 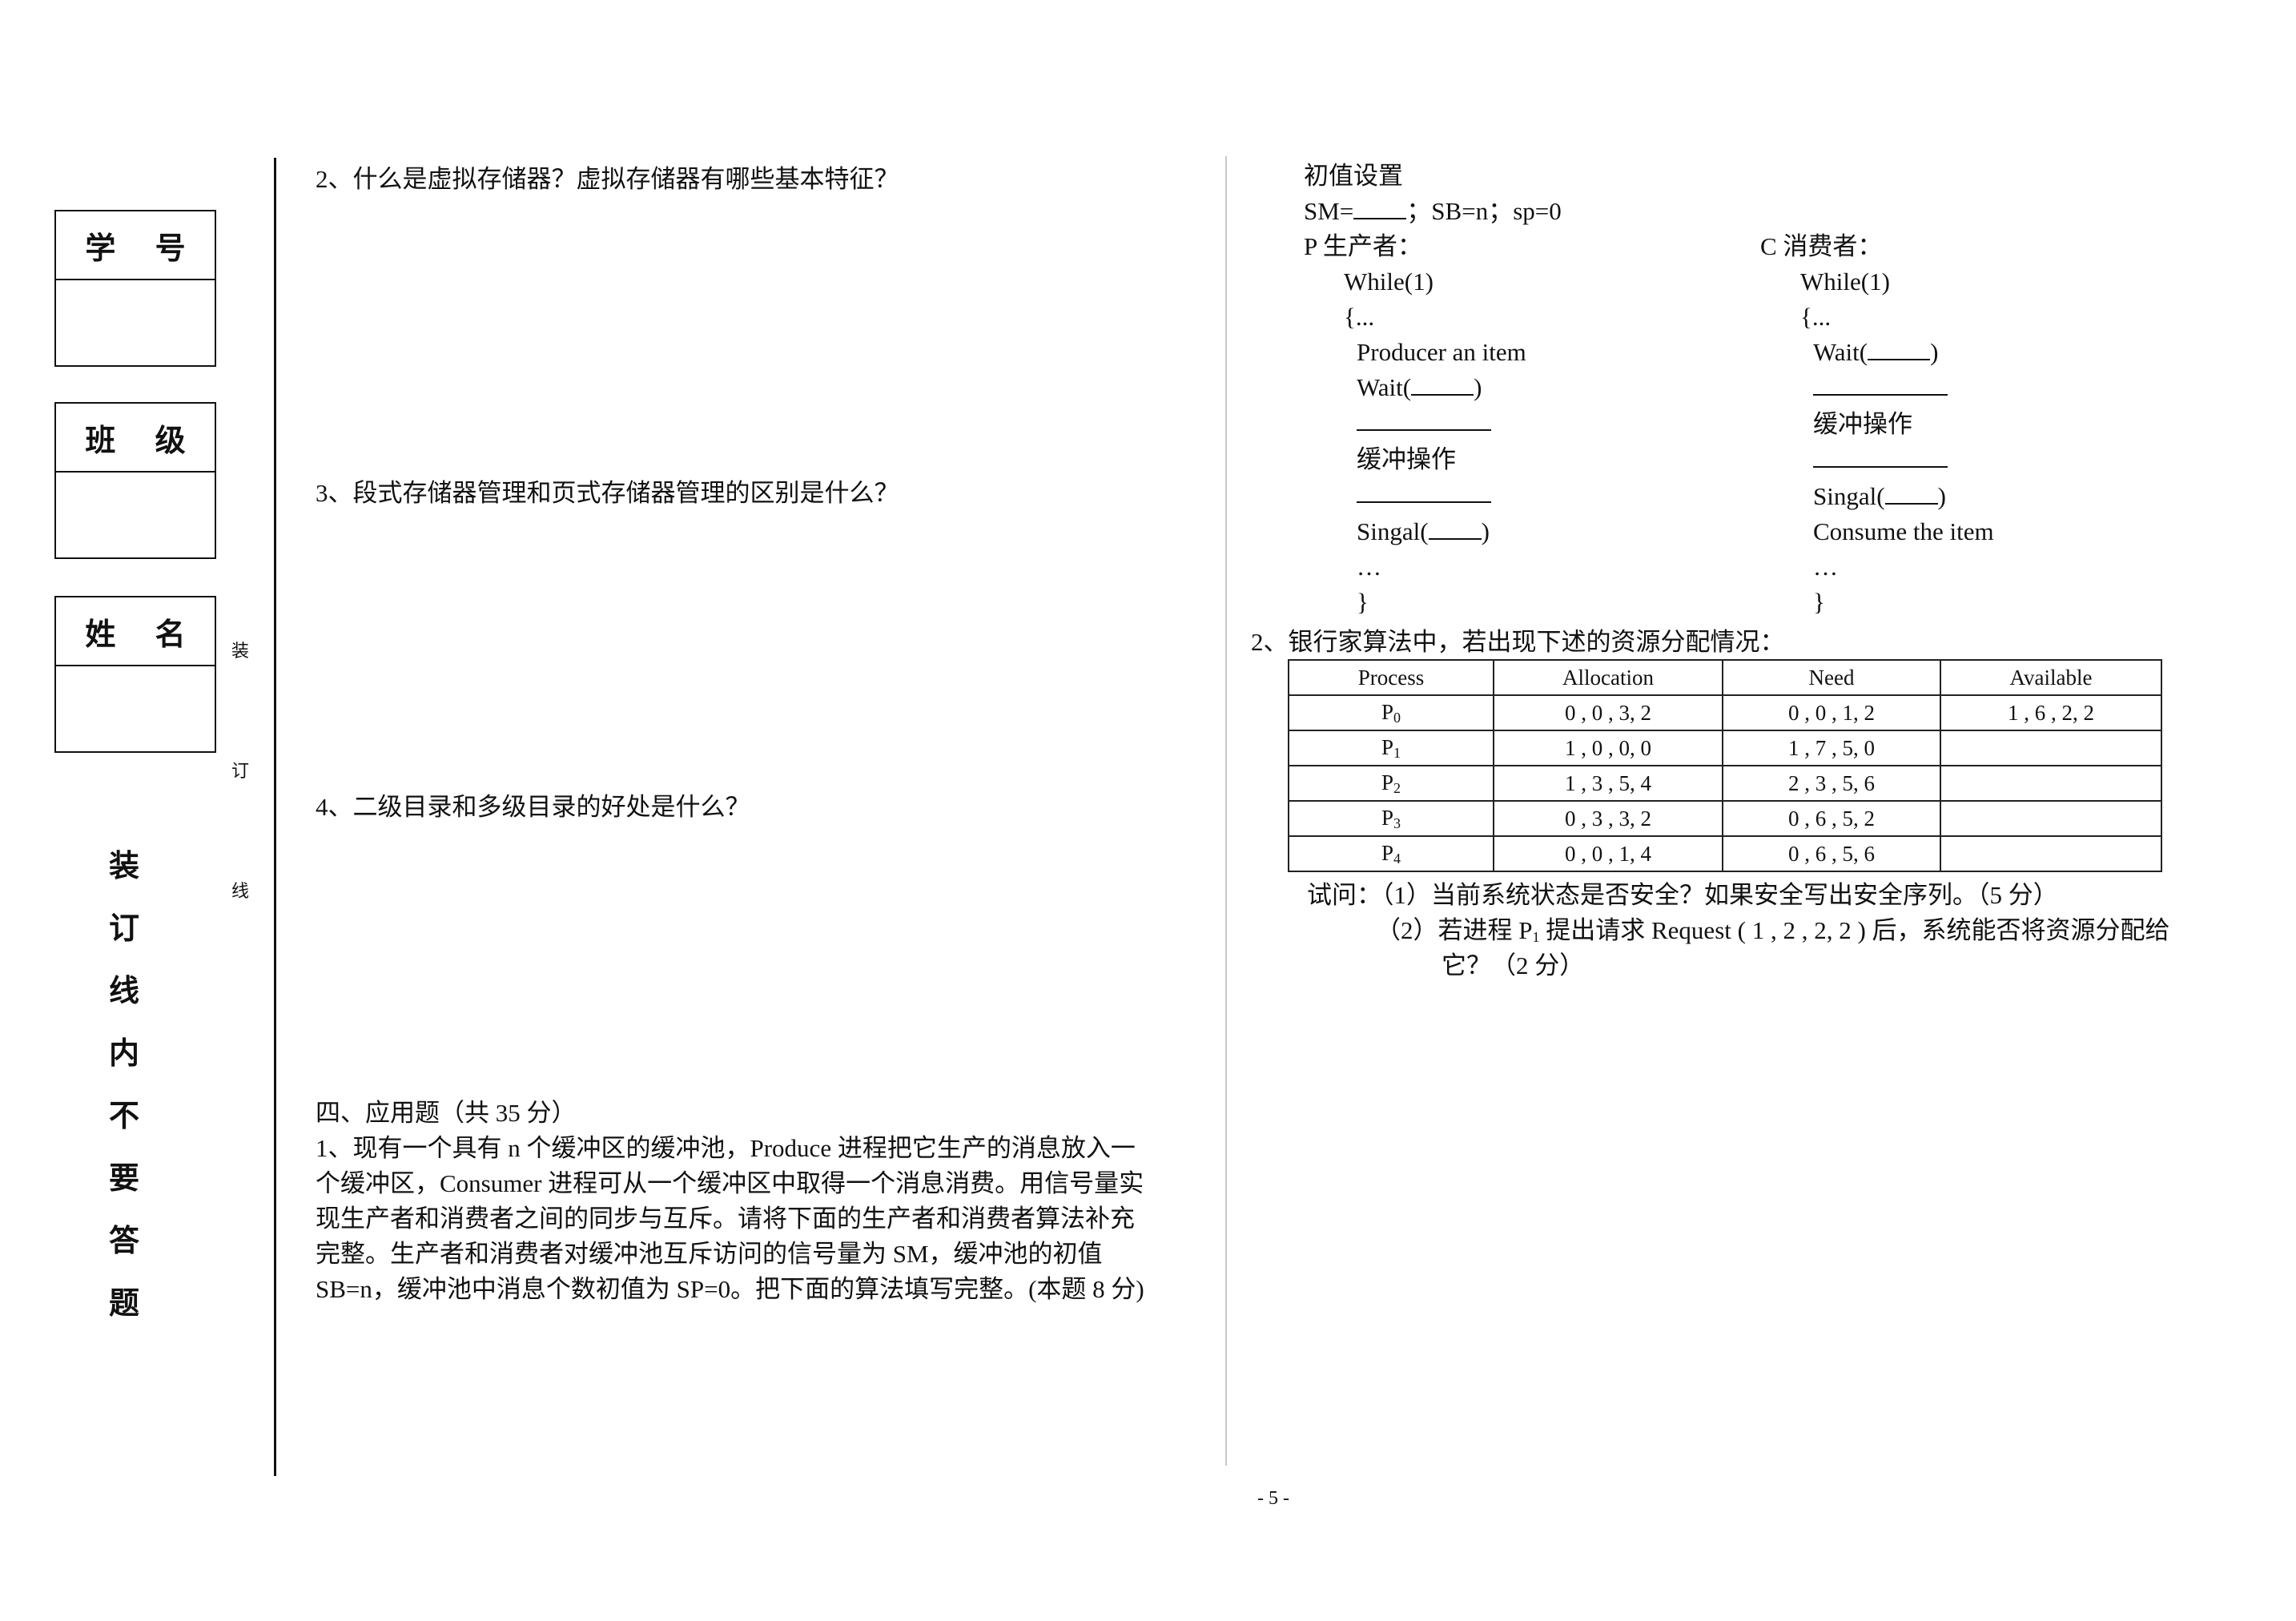 I want to click on bankers-question-title: 2、银行家算法中，若出现下述的资源分配情况：, so click(x=1518, y=642).